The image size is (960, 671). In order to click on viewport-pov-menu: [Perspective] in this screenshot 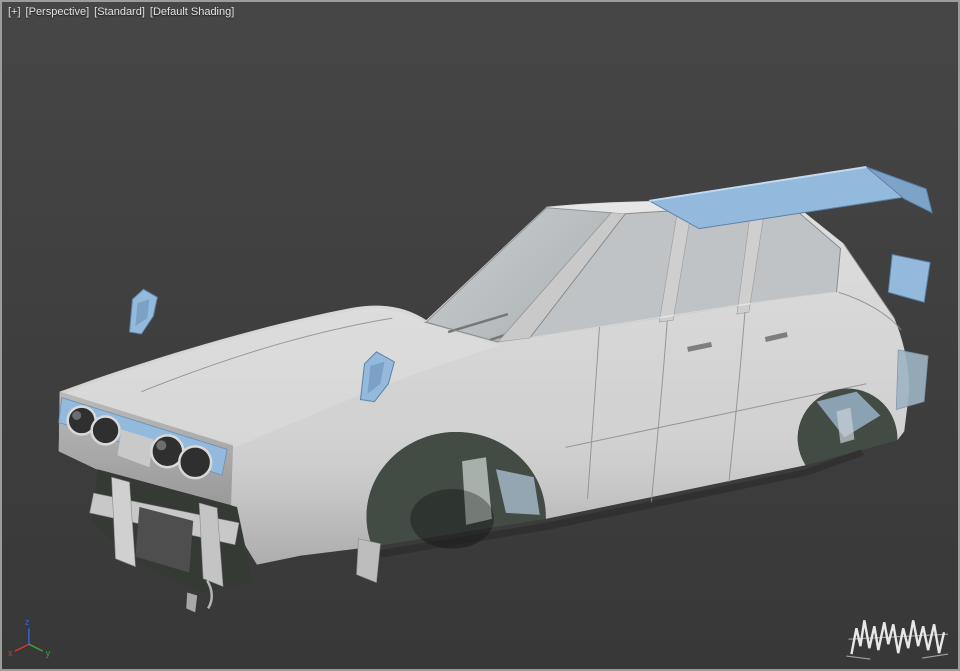, I will do `click(58, 12)`.